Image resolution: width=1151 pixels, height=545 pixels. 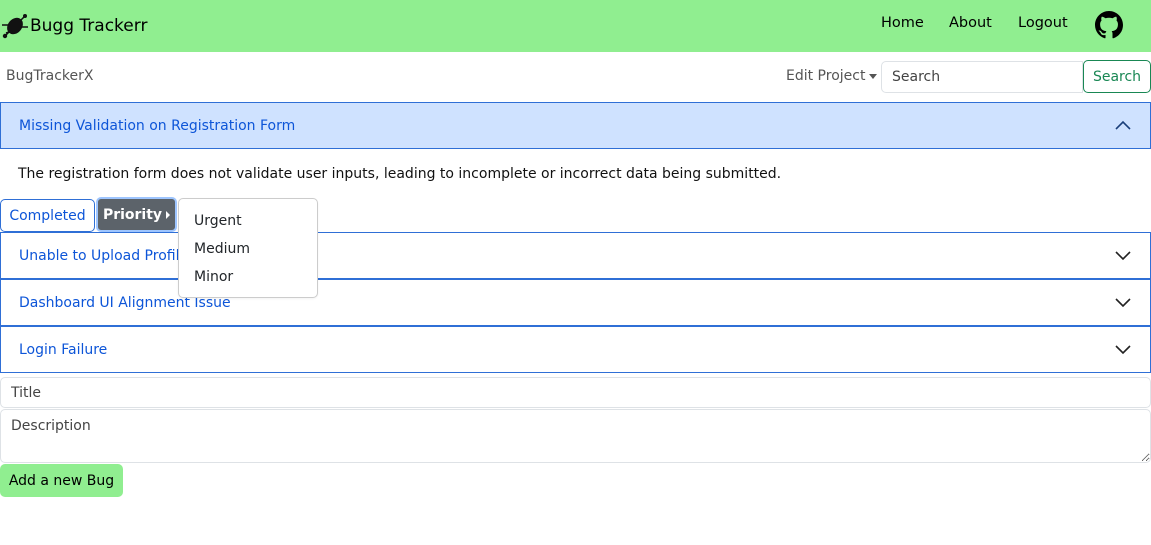 What do you see at coordinates (15, 26) in the screenshot?
I see `bug-logo-icon` at bounding box center [15, 26].